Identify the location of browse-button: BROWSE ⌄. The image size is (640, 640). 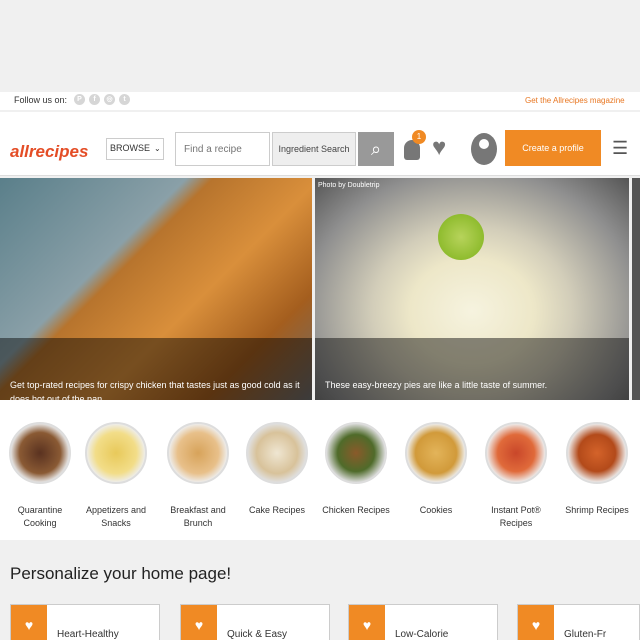
(135, 149).